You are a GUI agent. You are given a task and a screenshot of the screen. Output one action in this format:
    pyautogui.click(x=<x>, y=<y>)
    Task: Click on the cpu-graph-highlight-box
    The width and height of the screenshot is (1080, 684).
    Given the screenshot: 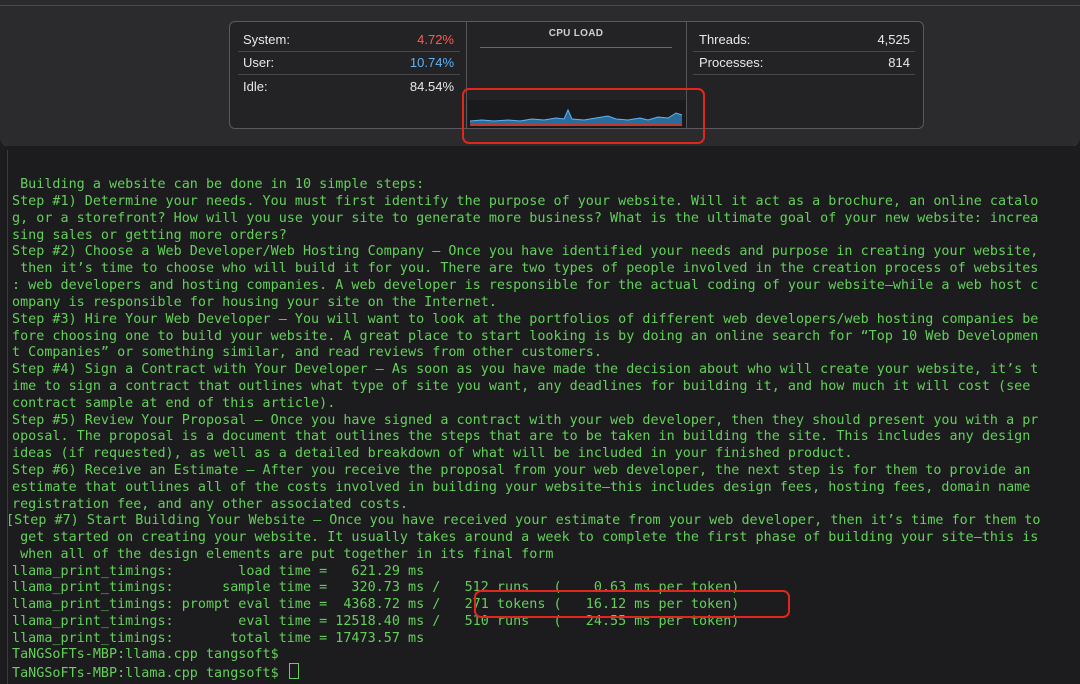 What is the action you would take?
    pyautogui.click(x=583, y=116)
    